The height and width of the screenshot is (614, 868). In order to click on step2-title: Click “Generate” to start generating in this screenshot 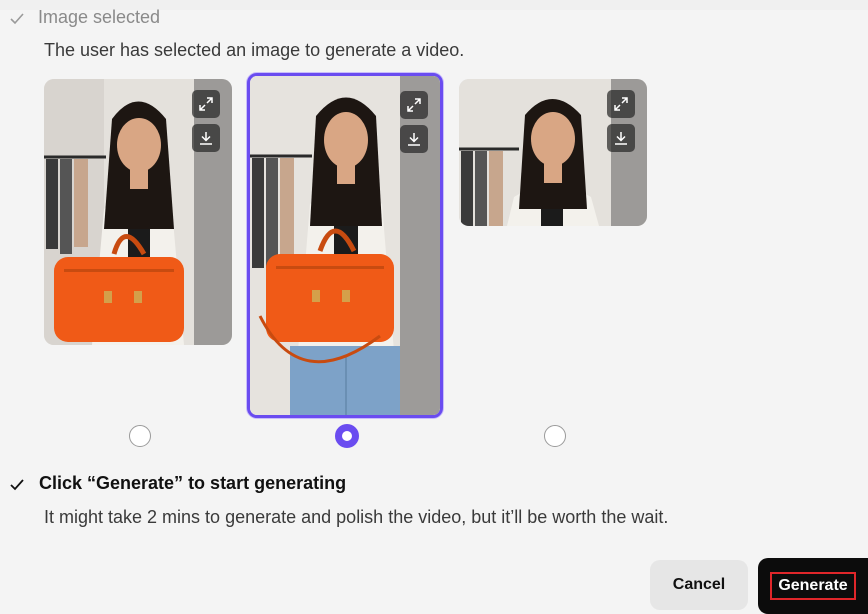, I will do `click(193, 483)`.